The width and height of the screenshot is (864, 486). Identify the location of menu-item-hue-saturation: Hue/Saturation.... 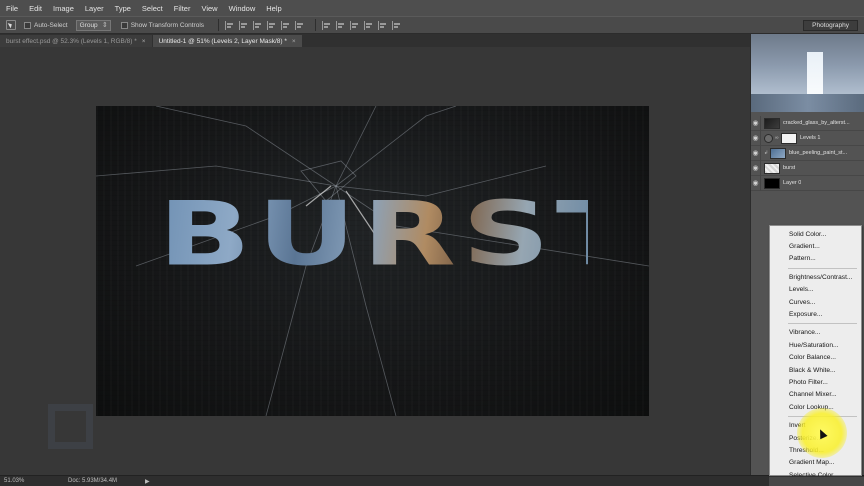
(815, 345).